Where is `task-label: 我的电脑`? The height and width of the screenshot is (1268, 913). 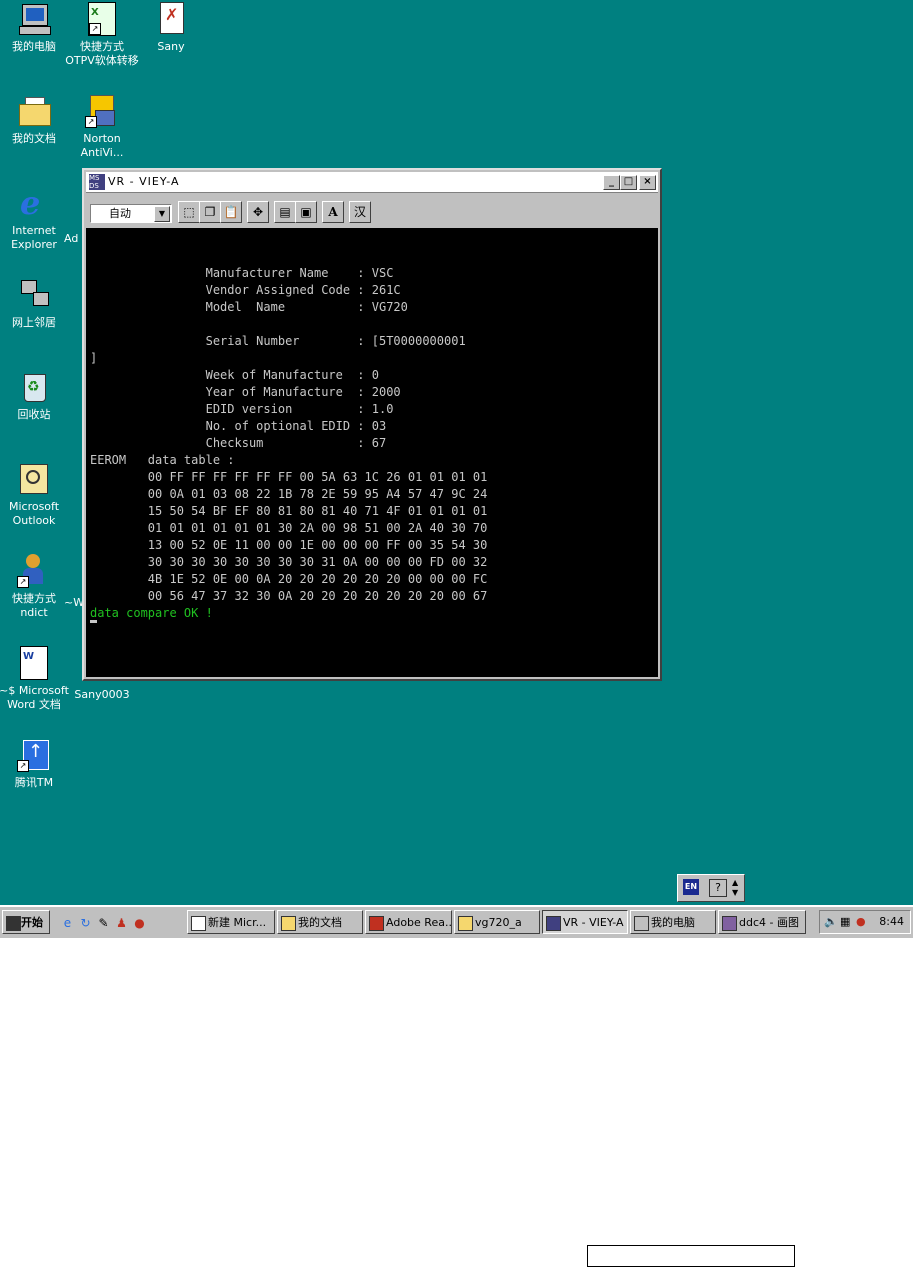
task-label: 我的电脑 is located at coordinates (673, 922).